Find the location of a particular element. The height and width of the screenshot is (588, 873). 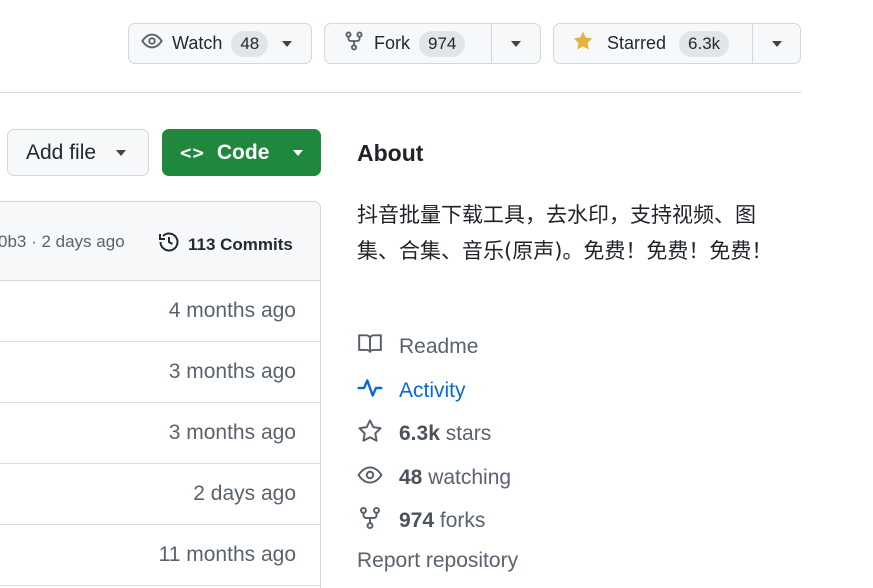

starred-label: Starred is located at coordinates (637, 43).